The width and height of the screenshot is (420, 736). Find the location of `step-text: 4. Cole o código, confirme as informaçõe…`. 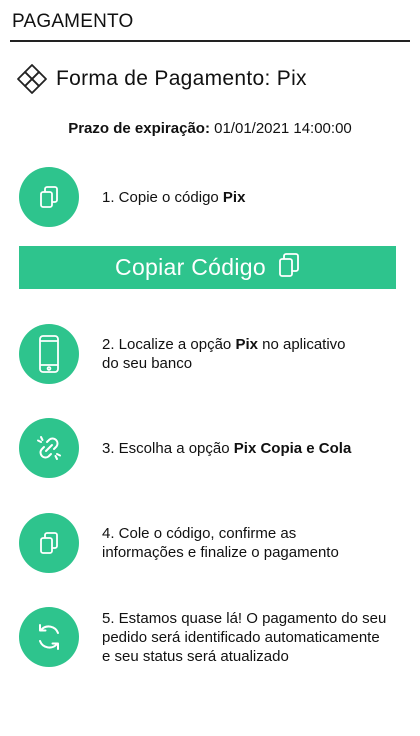

step-text: 4. Cole o código, confirme as informaçõe… is located at coordinates (220, 543).